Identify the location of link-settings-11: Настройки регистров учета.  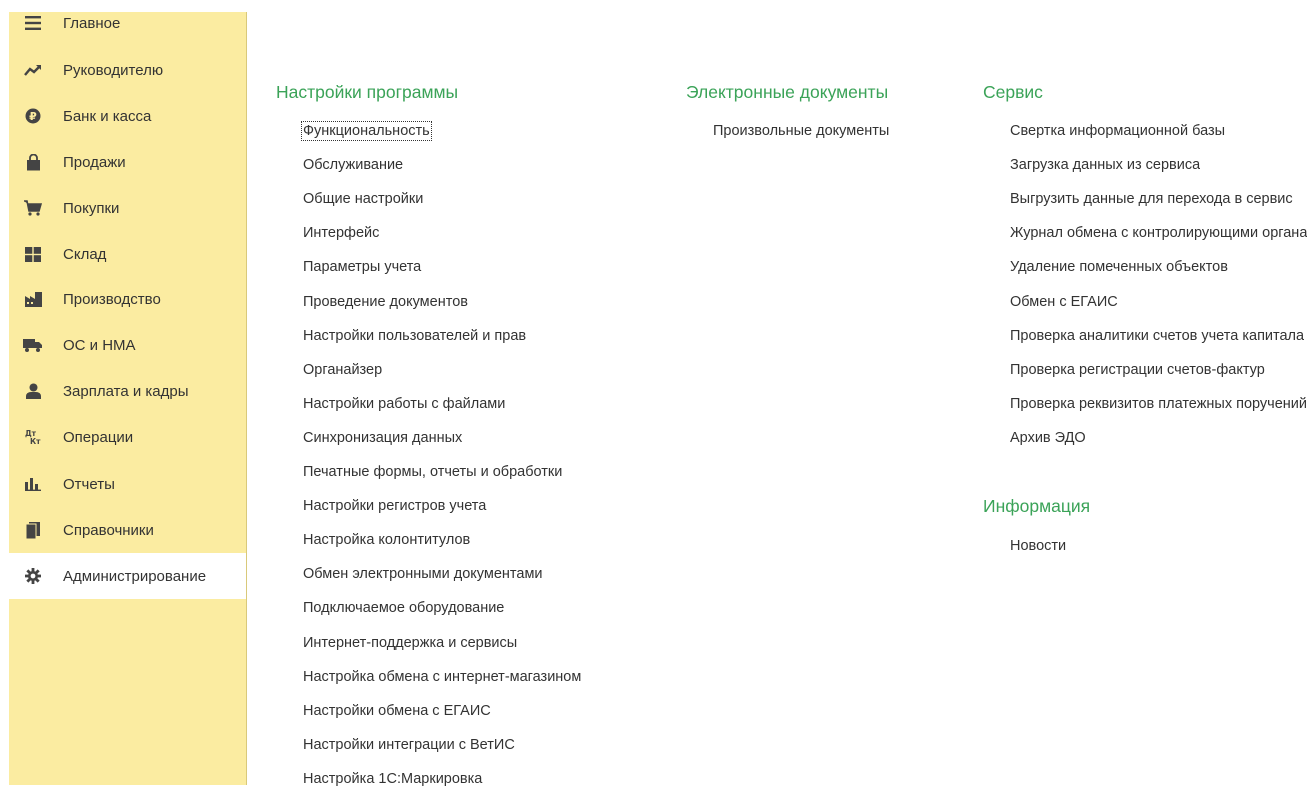
(394, 506).